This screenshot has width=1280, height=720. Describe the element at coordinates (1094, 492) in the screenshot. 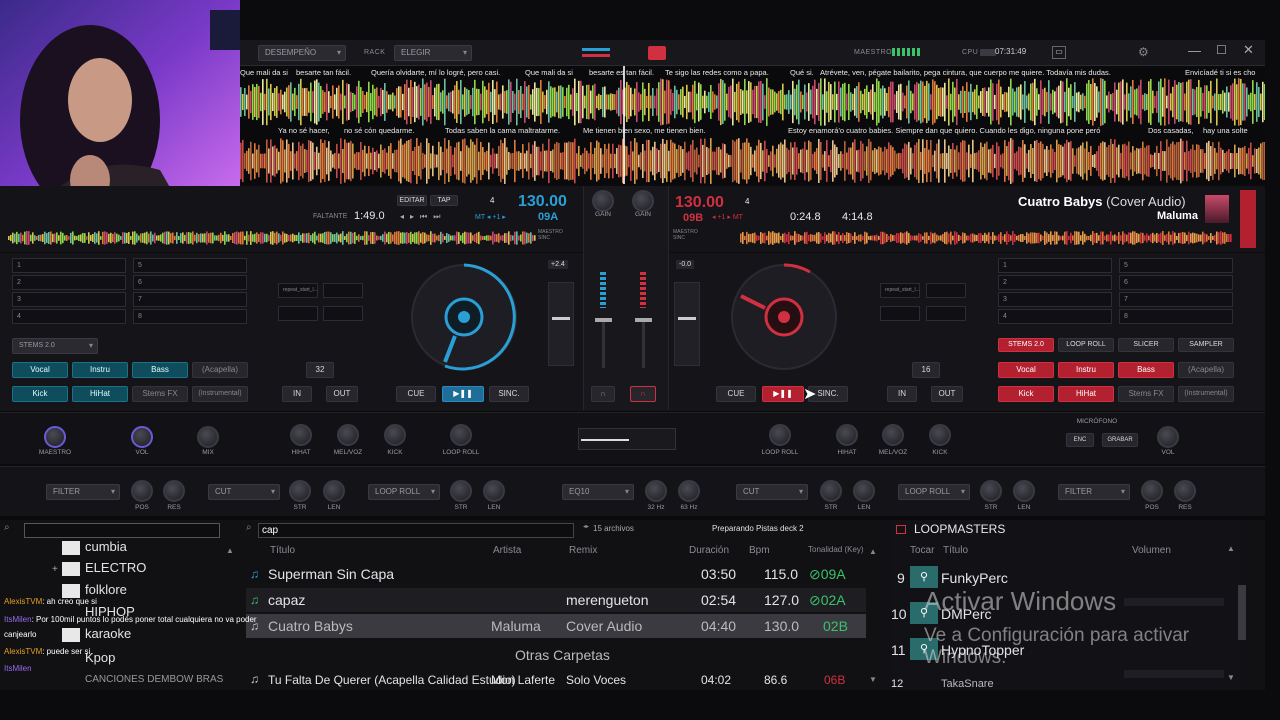

I see `filter-right-select: FILTER` at that location.